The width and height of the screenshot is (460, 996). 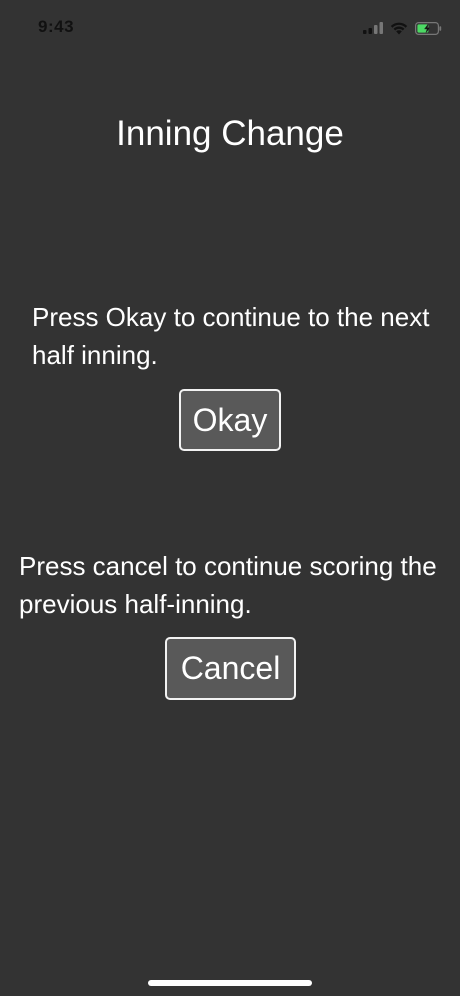 What do you see at coordinates (373, 28) in the screenshot?
I see `cellular-signal-icon` at bounding box center [373, 28].